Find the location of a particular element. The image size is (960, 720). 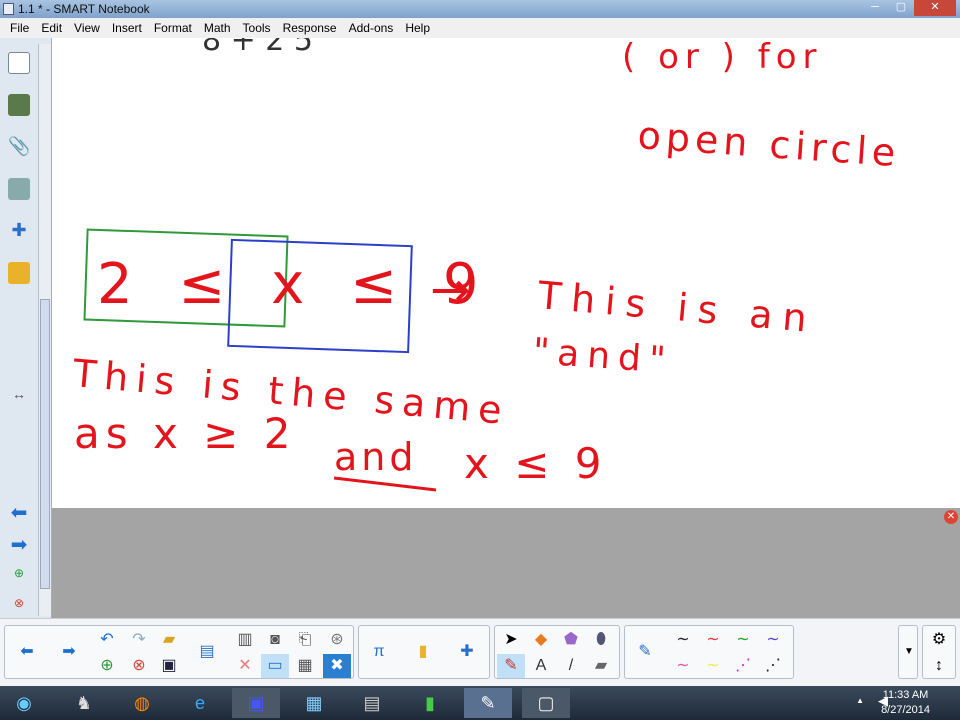

close-area-icon: ✕ is located at coordinates (951, 517).